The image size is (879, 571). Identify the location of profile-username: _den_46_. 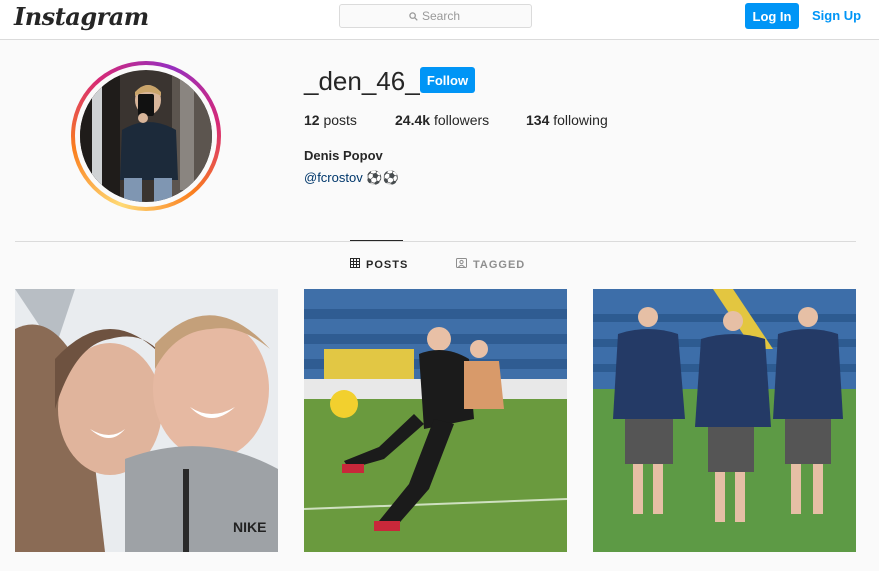
(362, 81).